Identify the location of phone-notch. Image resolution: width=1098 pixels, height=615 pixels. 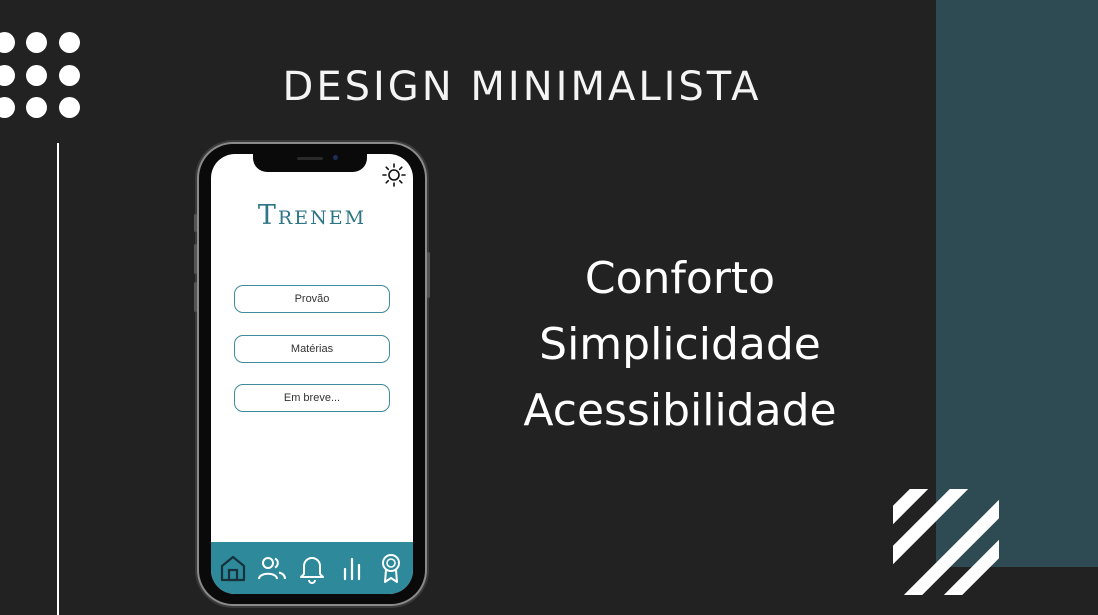
(310, 163).